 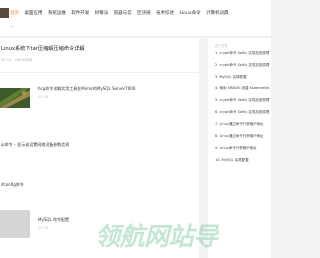 I want to click on article-meta: 05-10 · LINUX系统, so click(x=17, y=60).